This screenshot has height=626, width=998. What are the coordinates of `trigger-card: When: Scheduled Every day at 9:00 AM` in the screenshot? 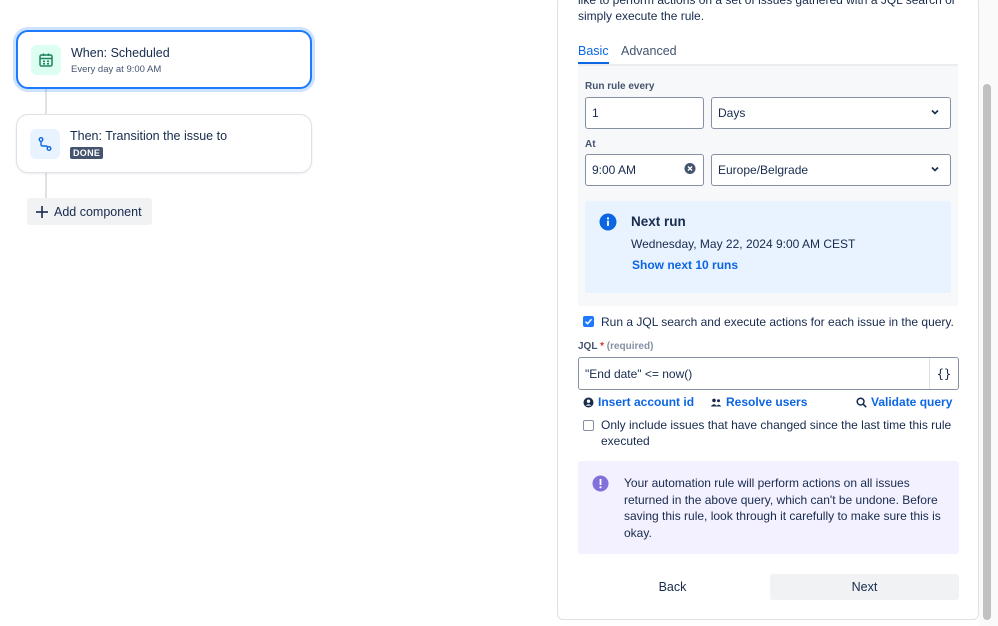 It's located at (164, 59).